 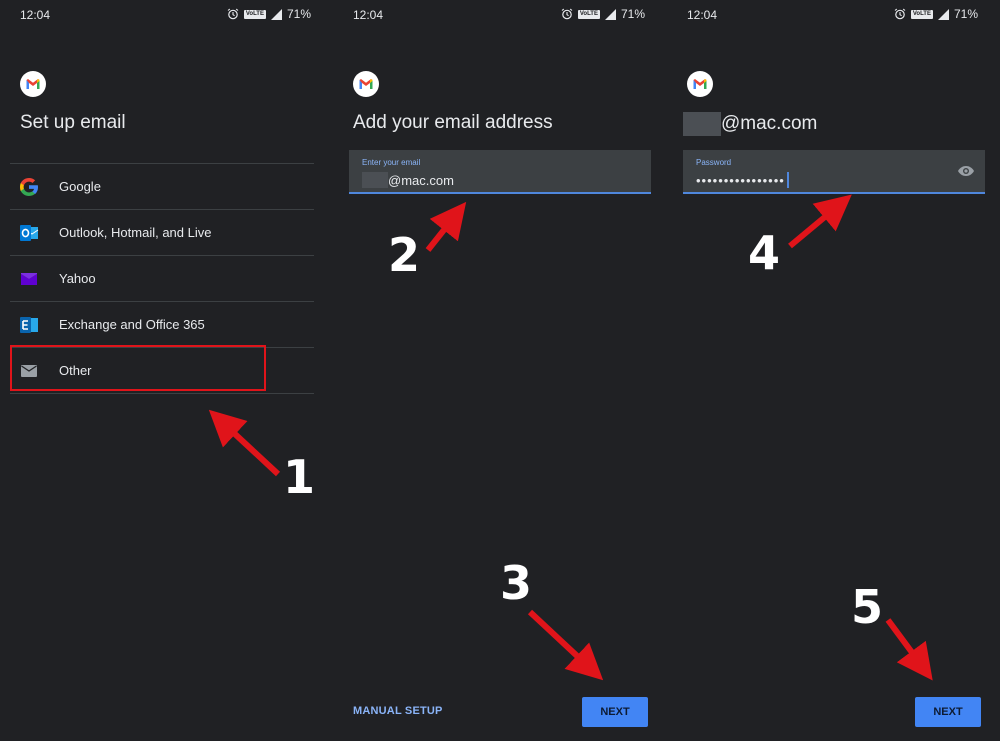 I want to click on other-highlight-box, so click(x=138, y=368).